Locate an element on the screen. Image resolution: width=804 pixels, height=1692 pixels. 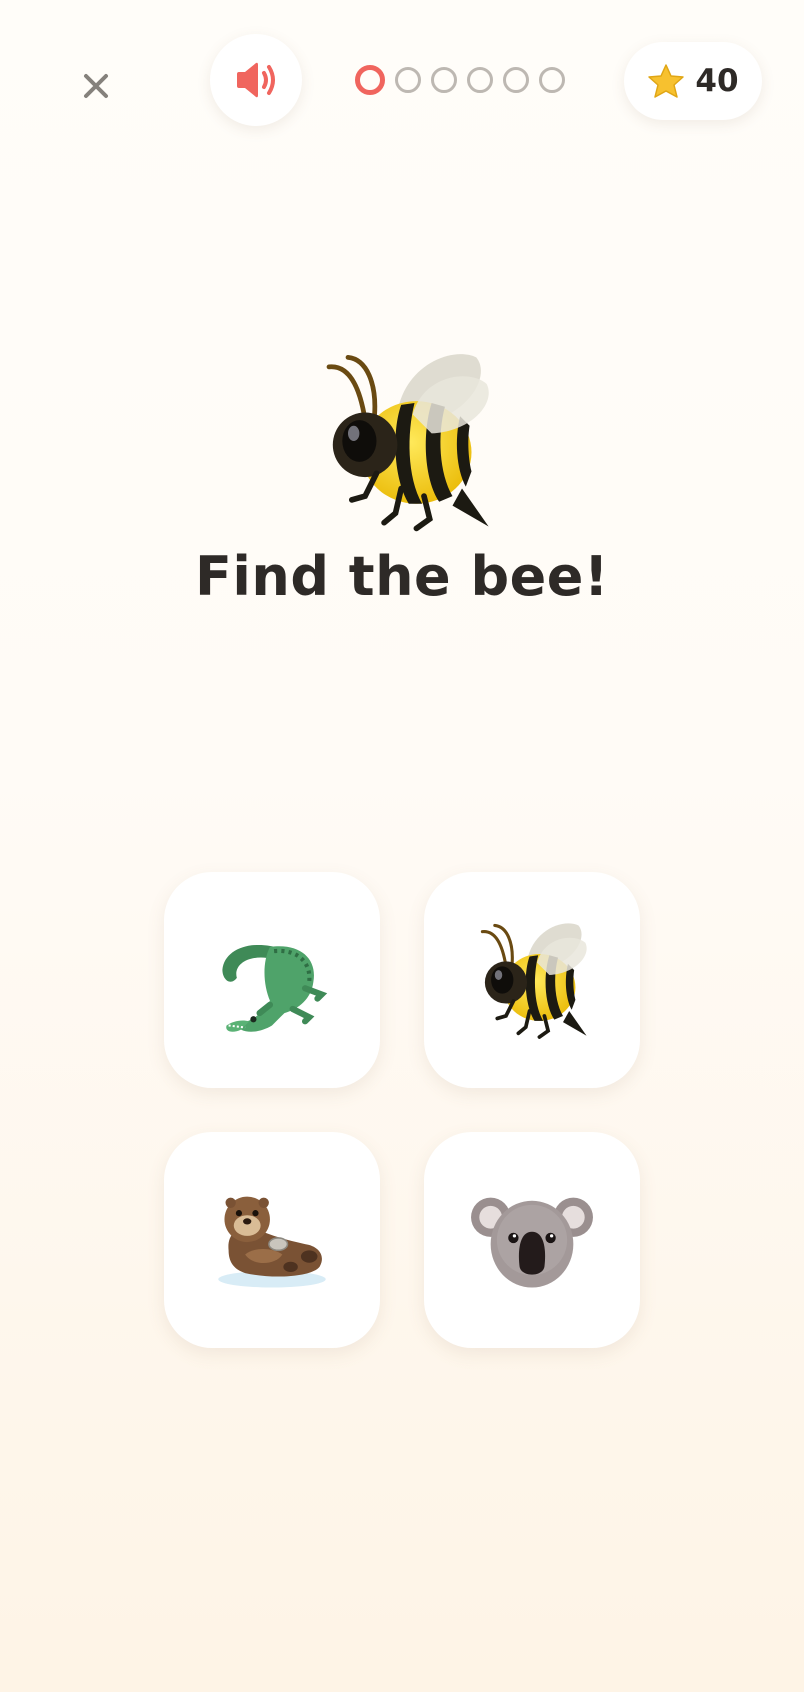
crocodile-icon is located at coordinates (275, 988).